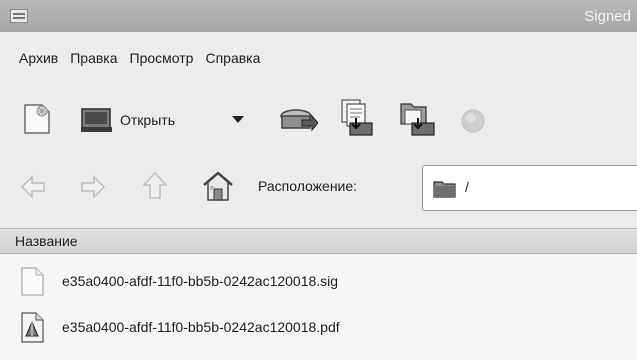 This screenshot has width=637, height=360. I want to click on location-path: /, so click(467, 187).